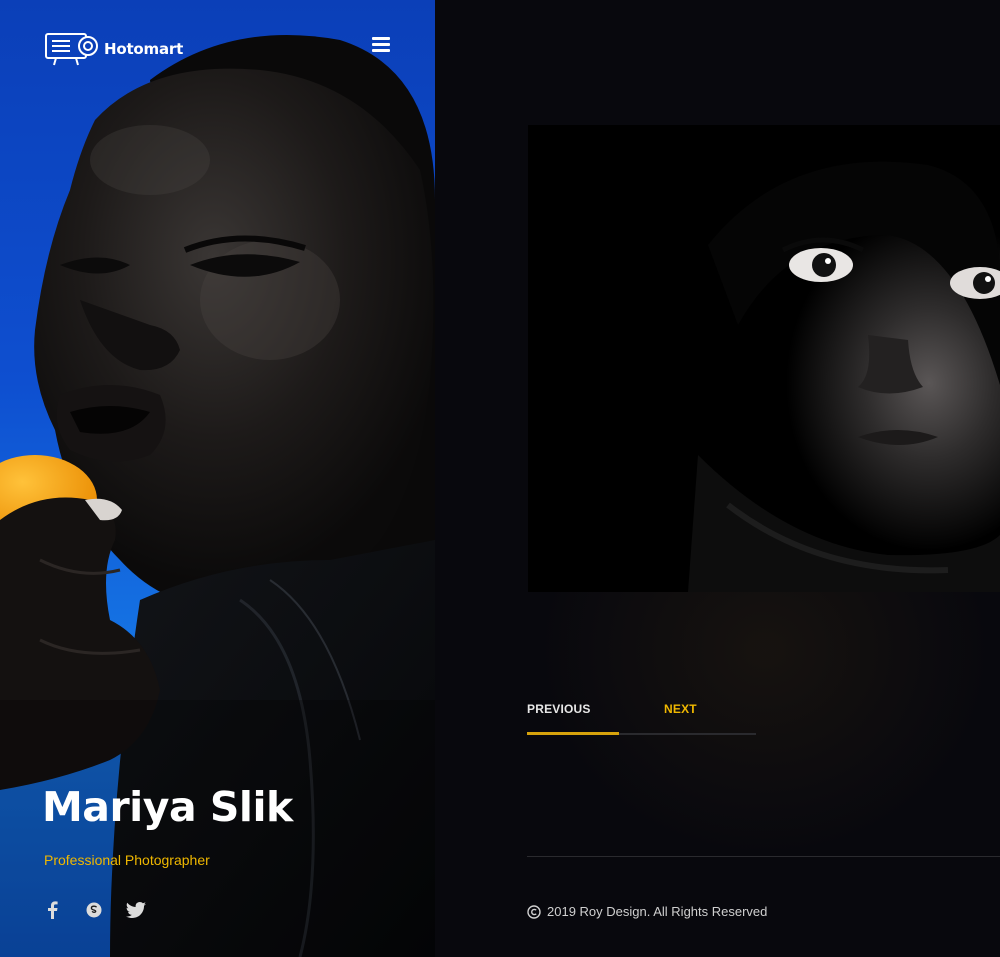 The image size is (1000, 957). Describe the element at coordinates (167, 807) in the screenshot. I see `profile-name: Mariya Slik` at that location.